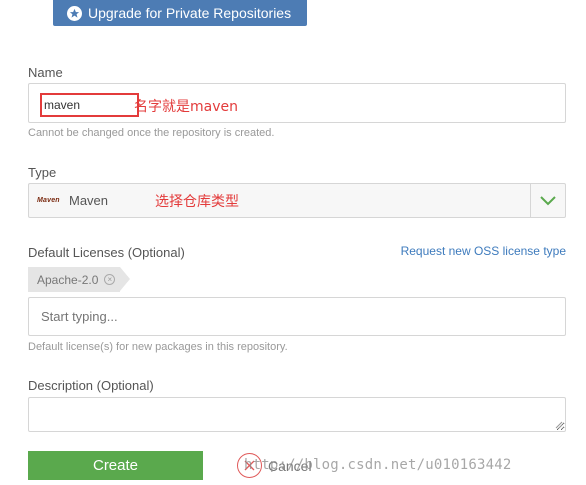 This screenshot has width=586, height=485. I want to click on name-value: maven, so click(89, 105).